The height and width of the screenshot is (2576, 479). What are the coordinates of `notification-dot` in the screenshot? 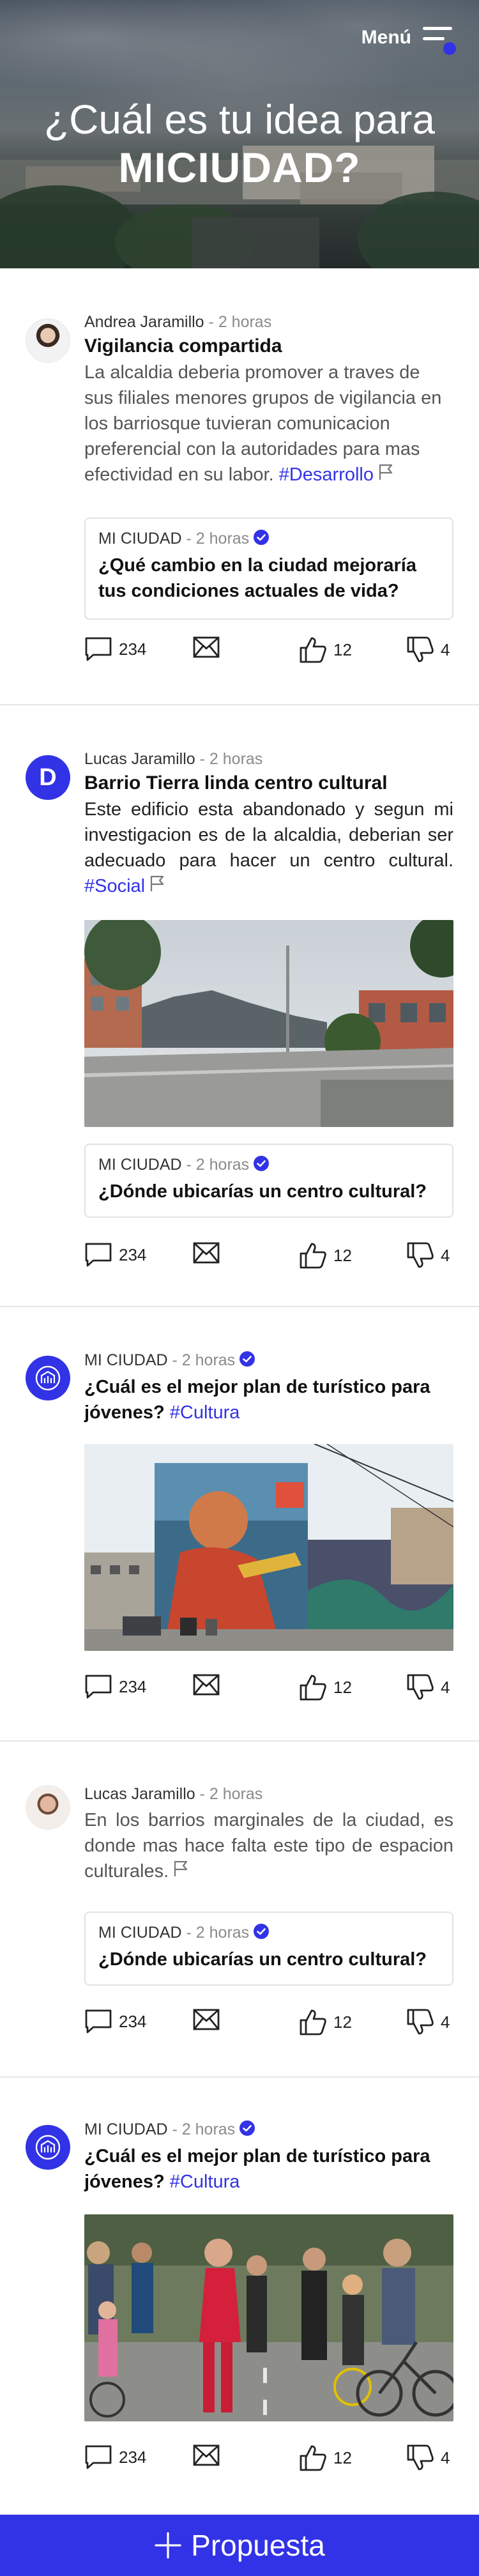 It's located at (449, 48).